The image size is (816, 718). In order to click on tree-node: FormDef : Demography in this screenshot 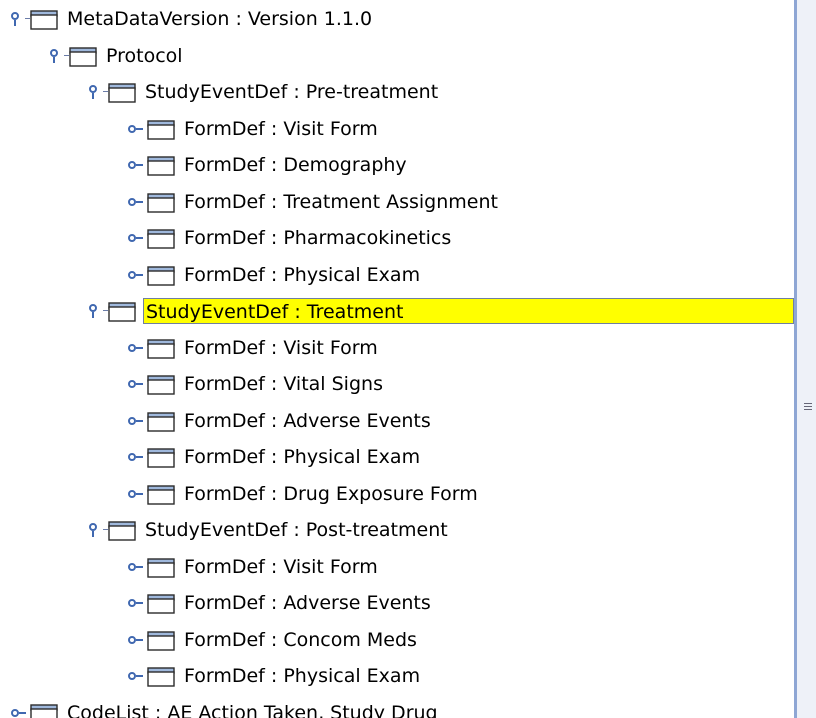, I will do `click(397, 165)`.